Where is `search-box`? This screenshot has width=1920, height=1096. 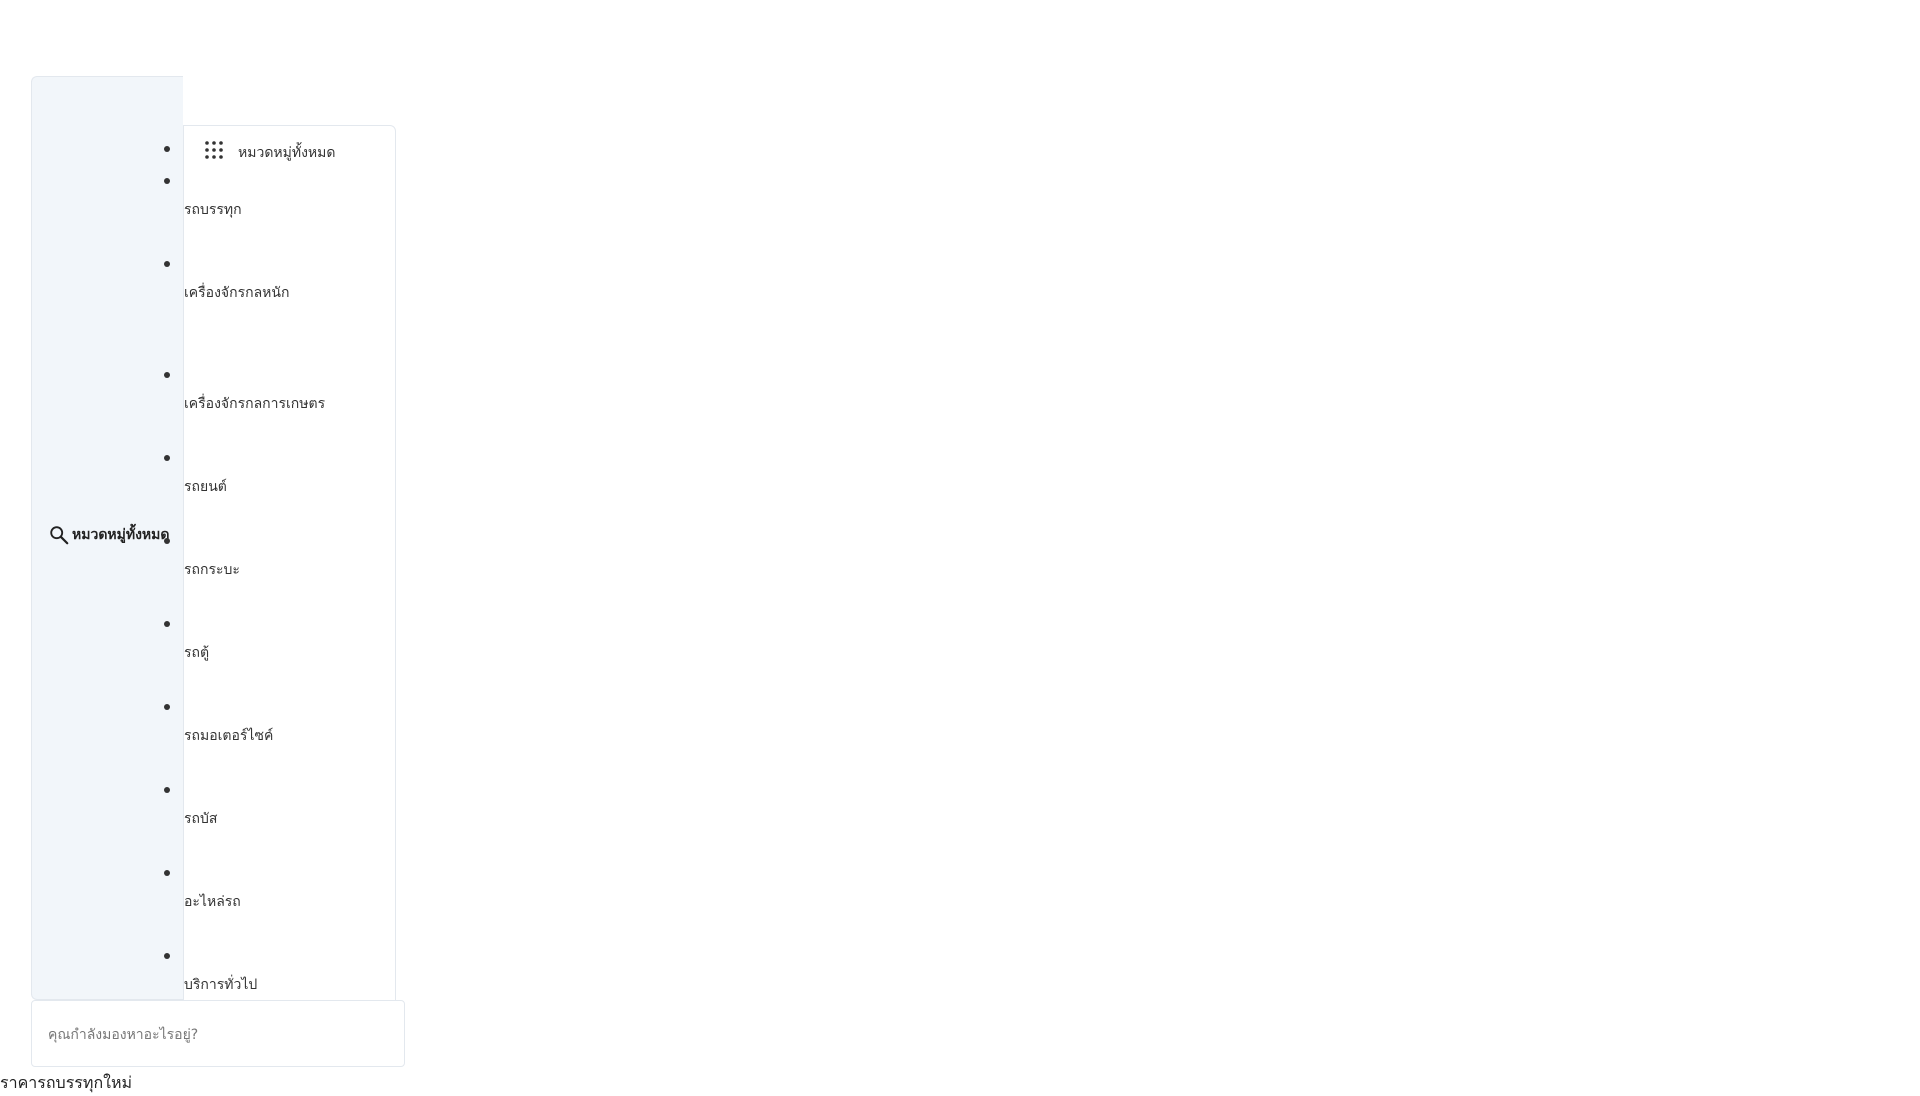 search-box is located at coordinates (218, 1033).